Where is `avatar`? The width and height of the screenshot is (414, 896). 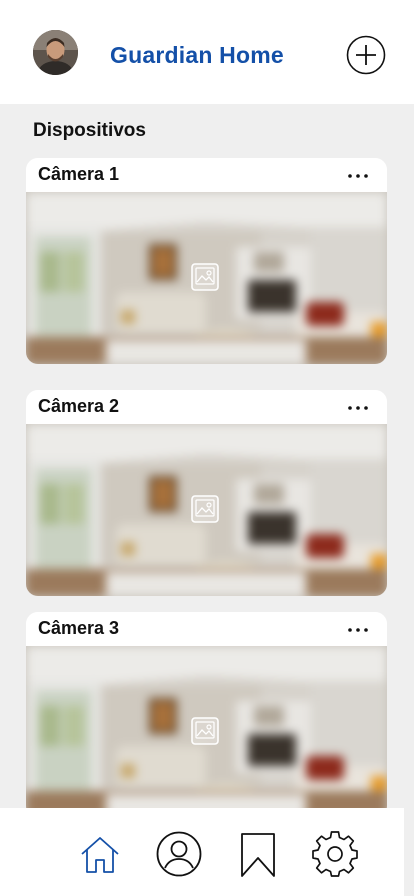 avatar is located at coordinates (55, 52).